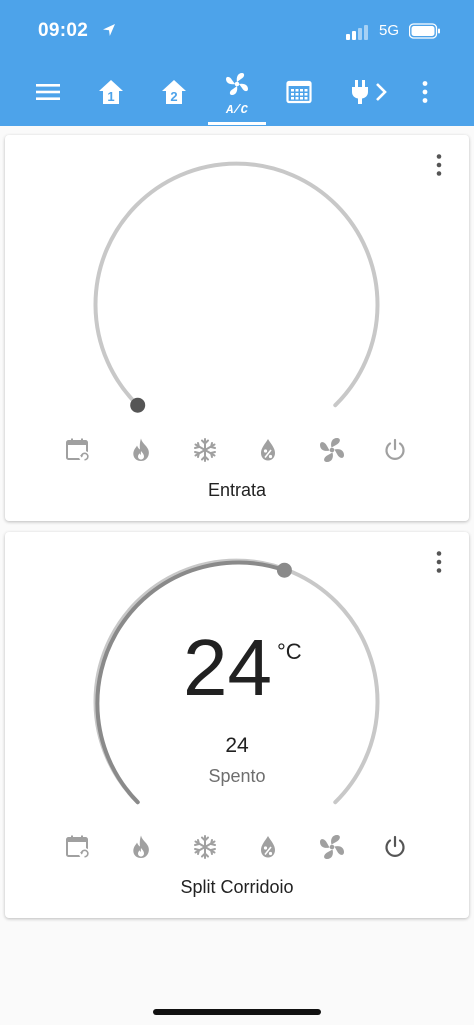 The image size is (474, 1025). What do you see at coordinates (227, 667) in the screenshot?
I see `current-temperature: 24` at bounding box center [227, 667].